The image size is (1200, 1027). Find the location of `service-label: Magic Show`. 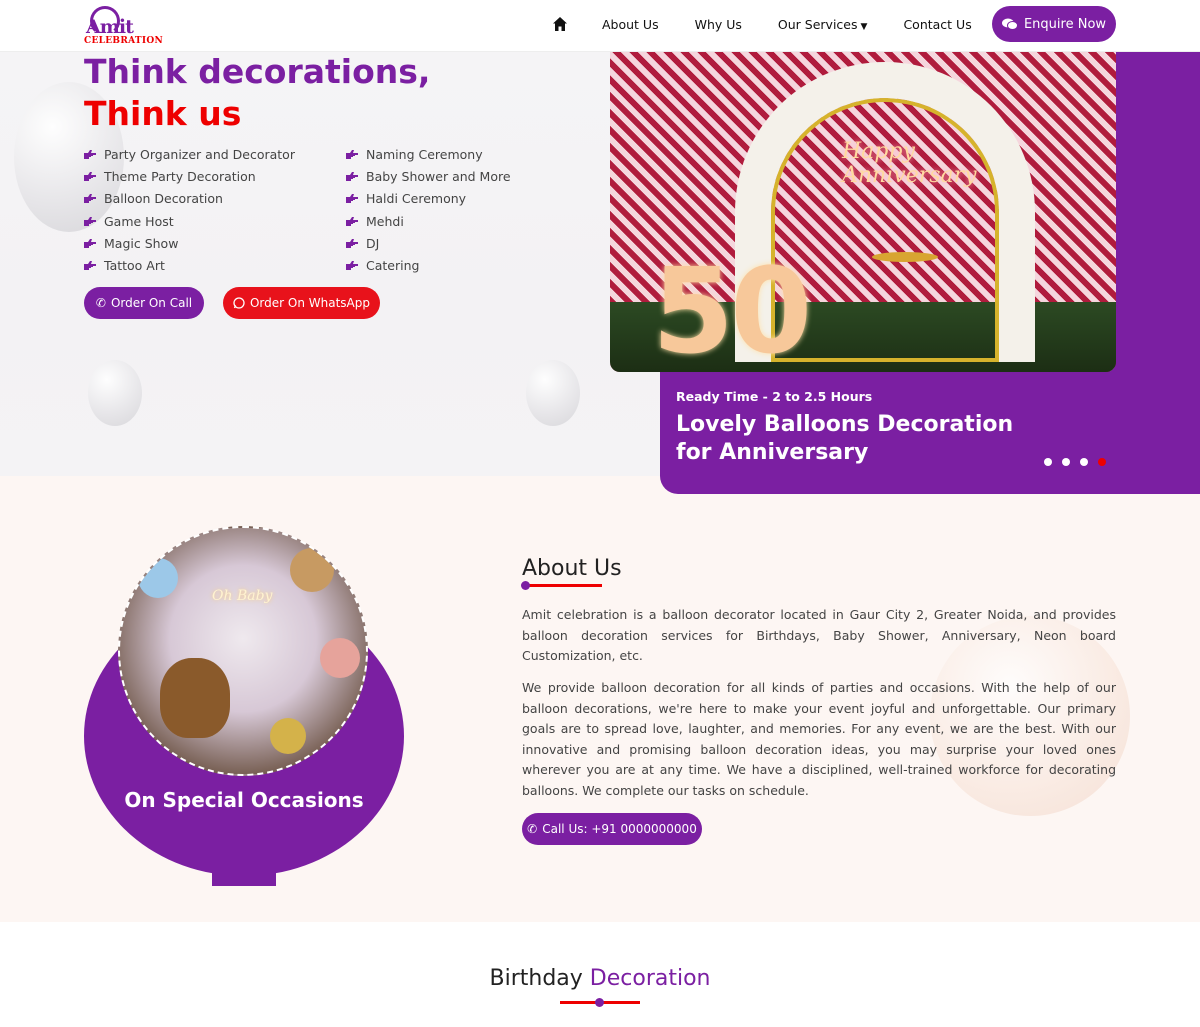

service-label: Magic Show is located at coordinates (141, 243).